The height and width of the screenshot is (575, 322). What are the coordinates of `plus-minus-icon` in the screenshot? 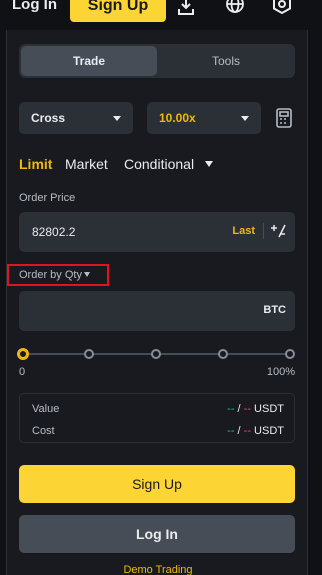 It's located at (278, 231).